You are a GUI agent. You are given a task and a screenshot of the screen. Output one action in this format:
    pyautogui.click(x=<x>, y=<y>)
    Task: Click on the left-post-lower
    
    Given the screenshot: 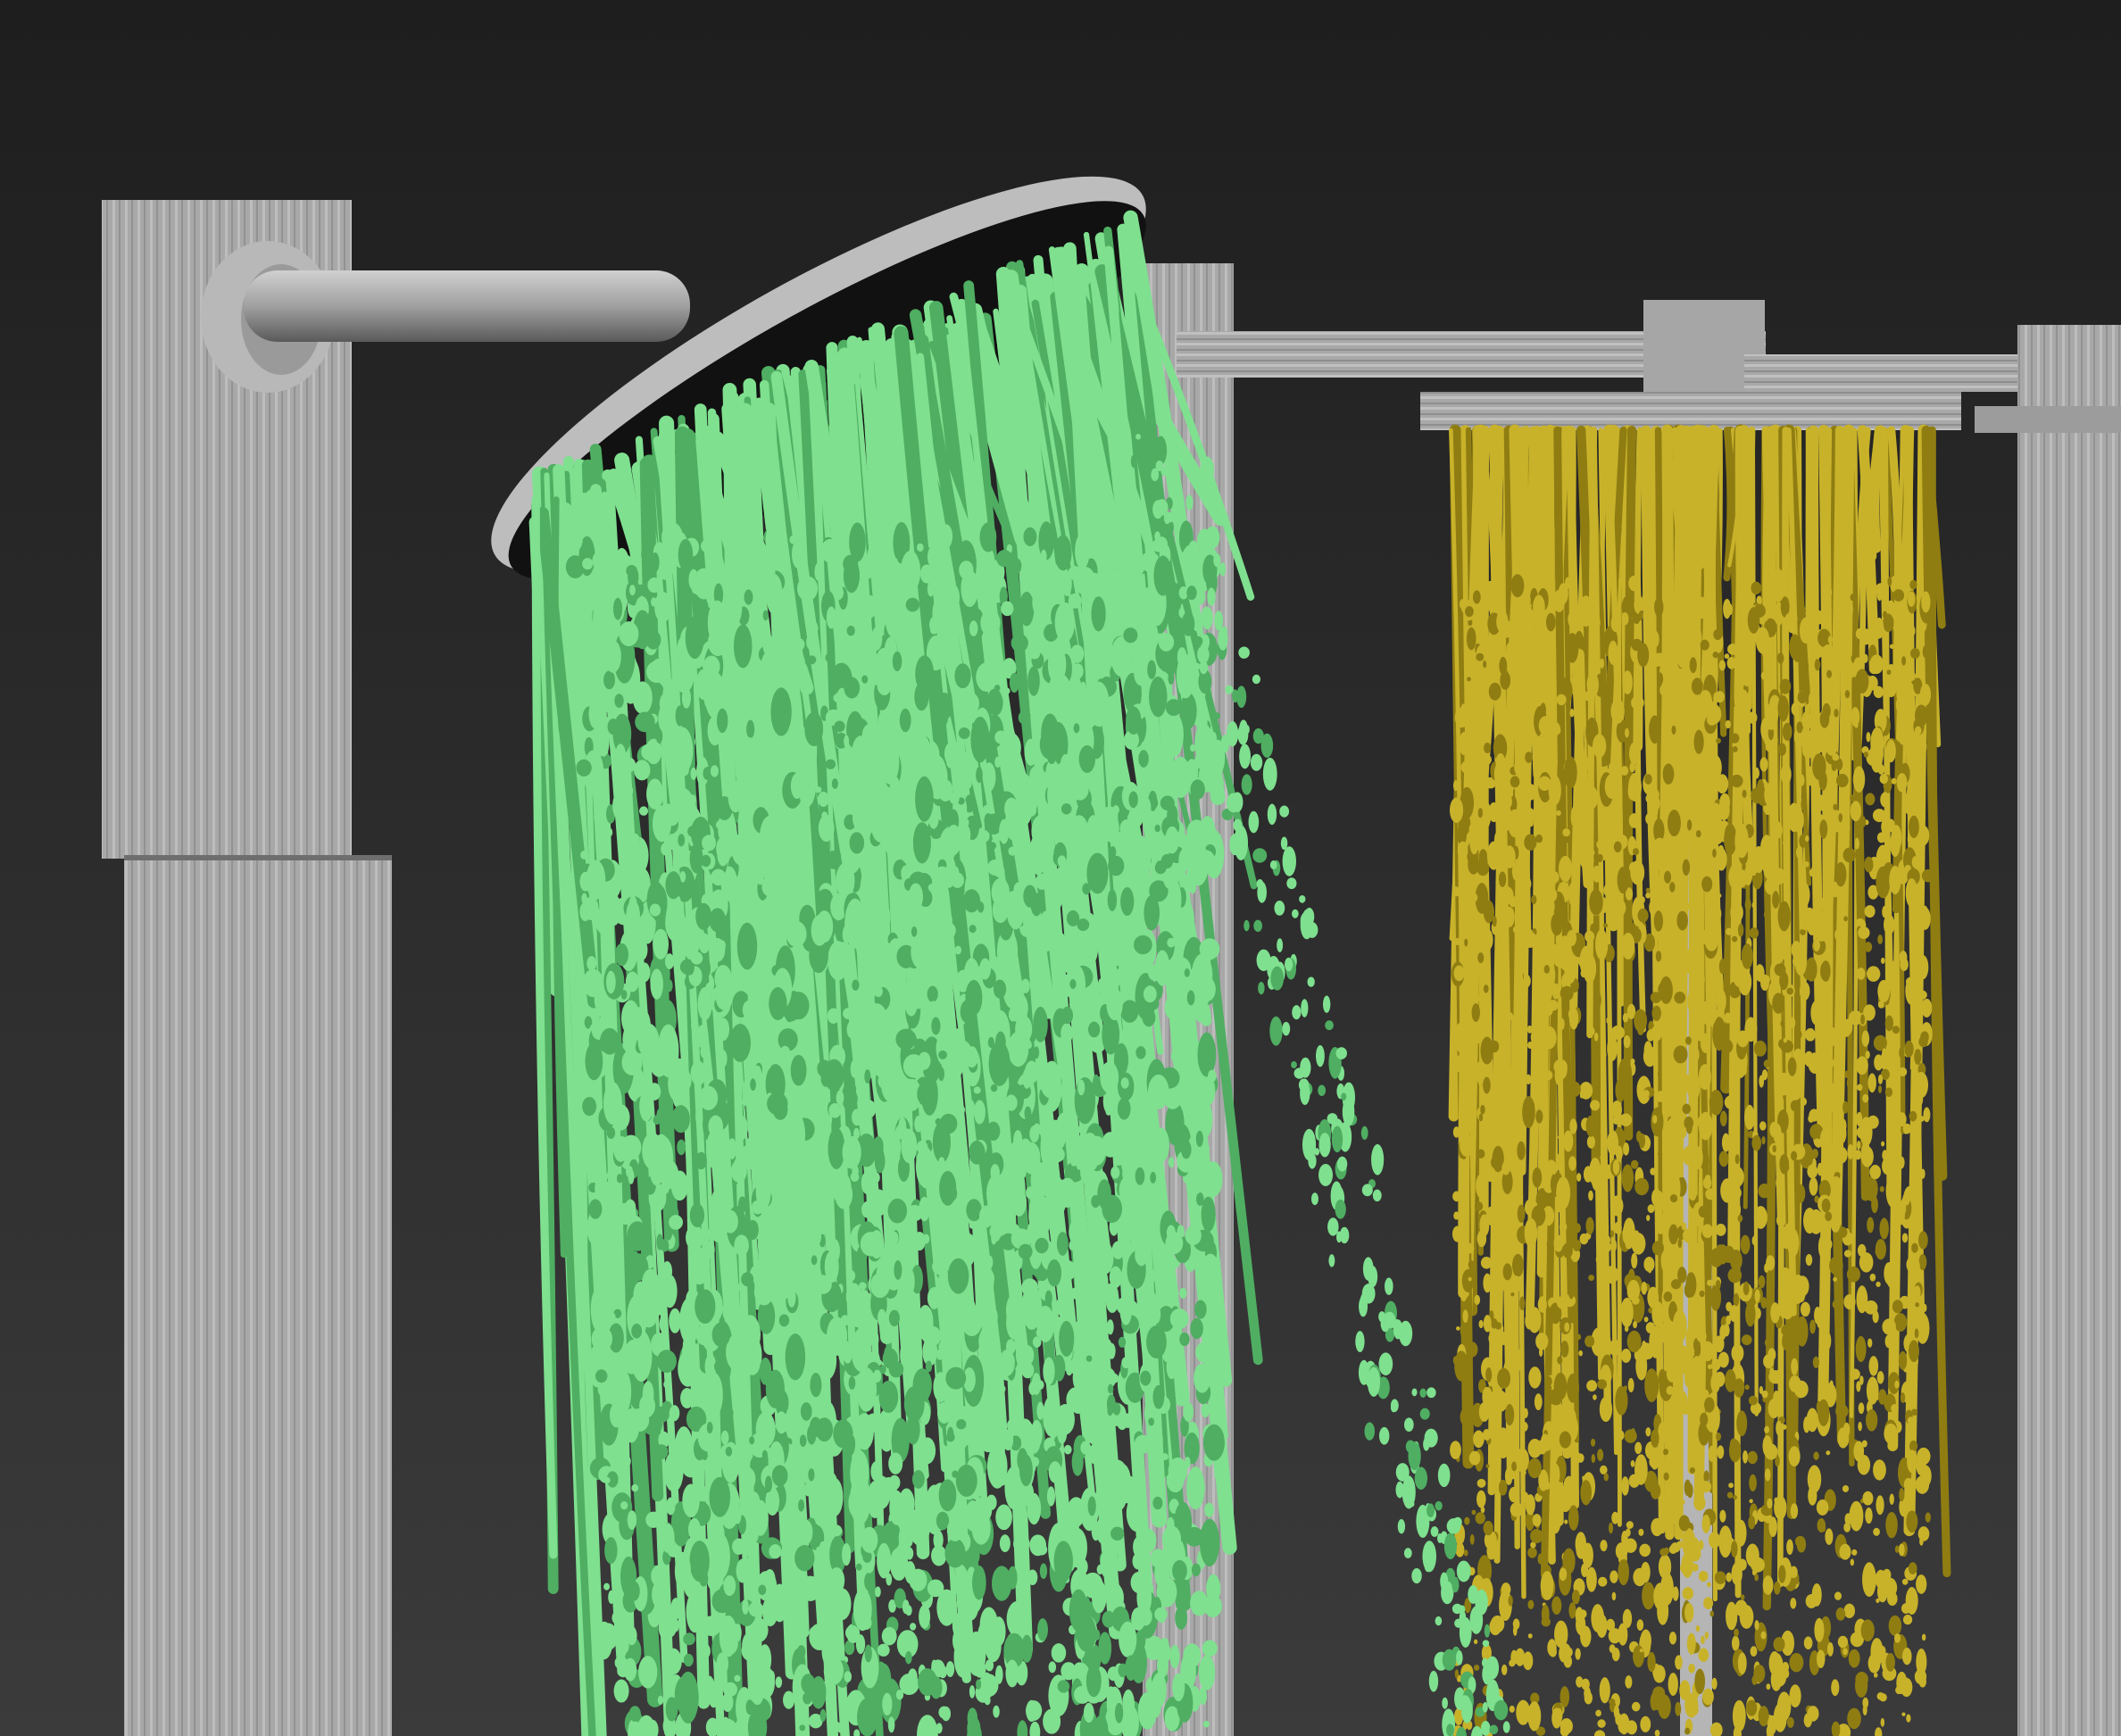 What is the action you would take?
    pyautogui.click(x=258, y=1297)
    